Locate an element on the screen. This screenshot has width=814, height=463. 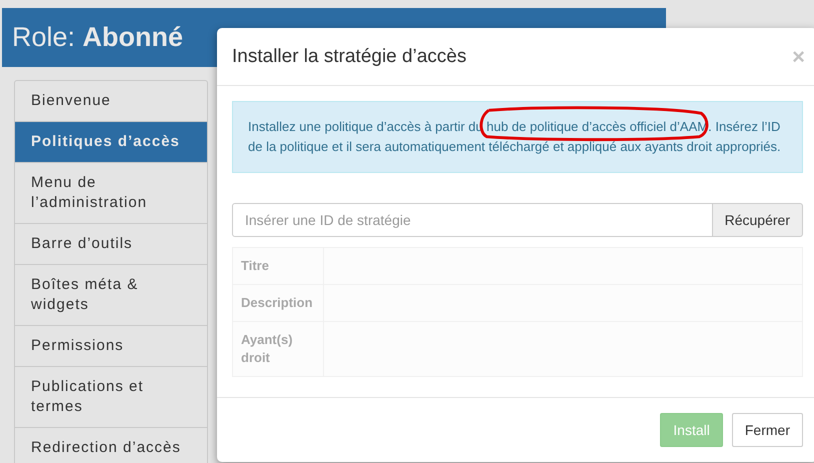
row-label: Titre is located at coordinates (278, 266).